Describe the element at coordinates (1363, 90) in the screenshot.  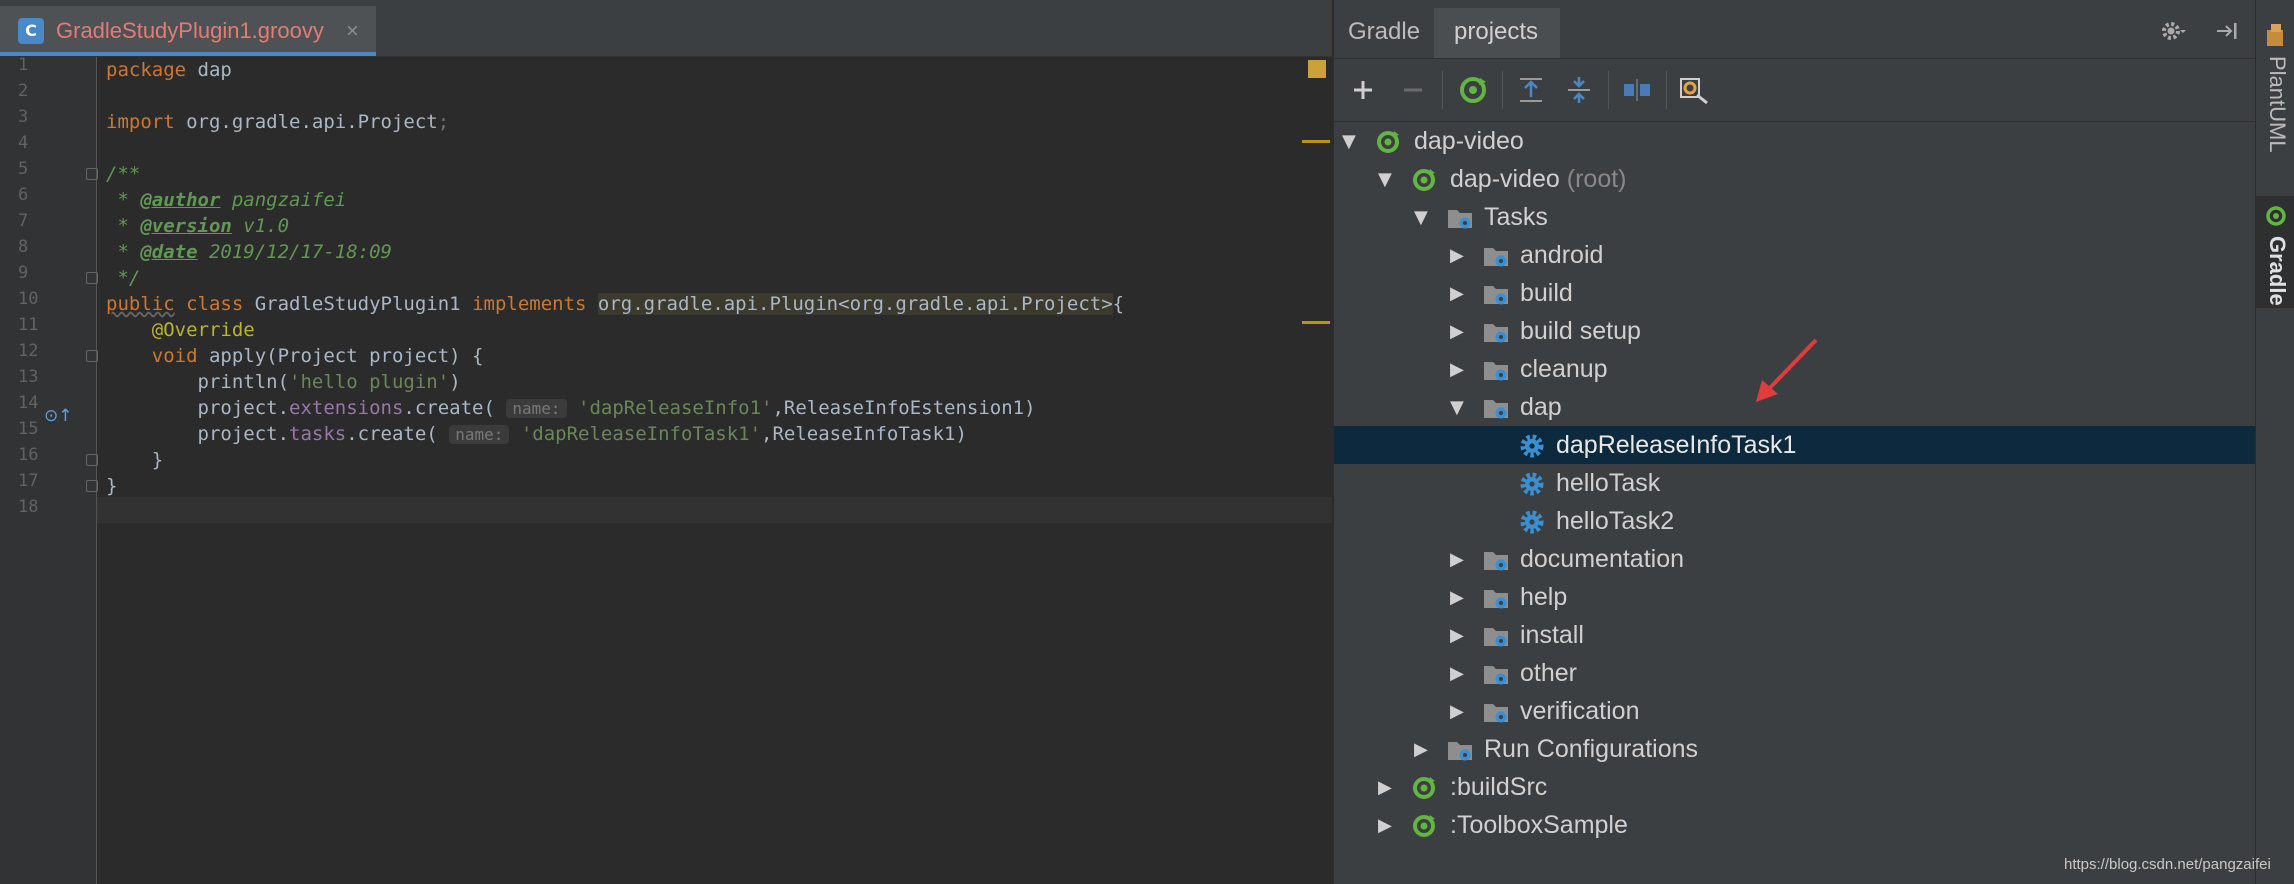
I see `add-icon` at that location.